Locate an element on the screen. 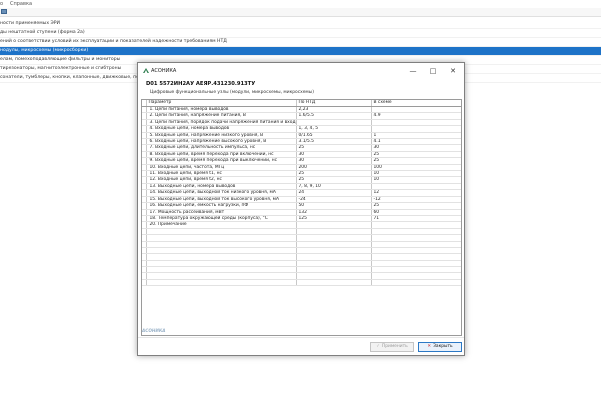 The image size is (601, 400). close-button-label: Закрыть is located at coordinates (443, 346).